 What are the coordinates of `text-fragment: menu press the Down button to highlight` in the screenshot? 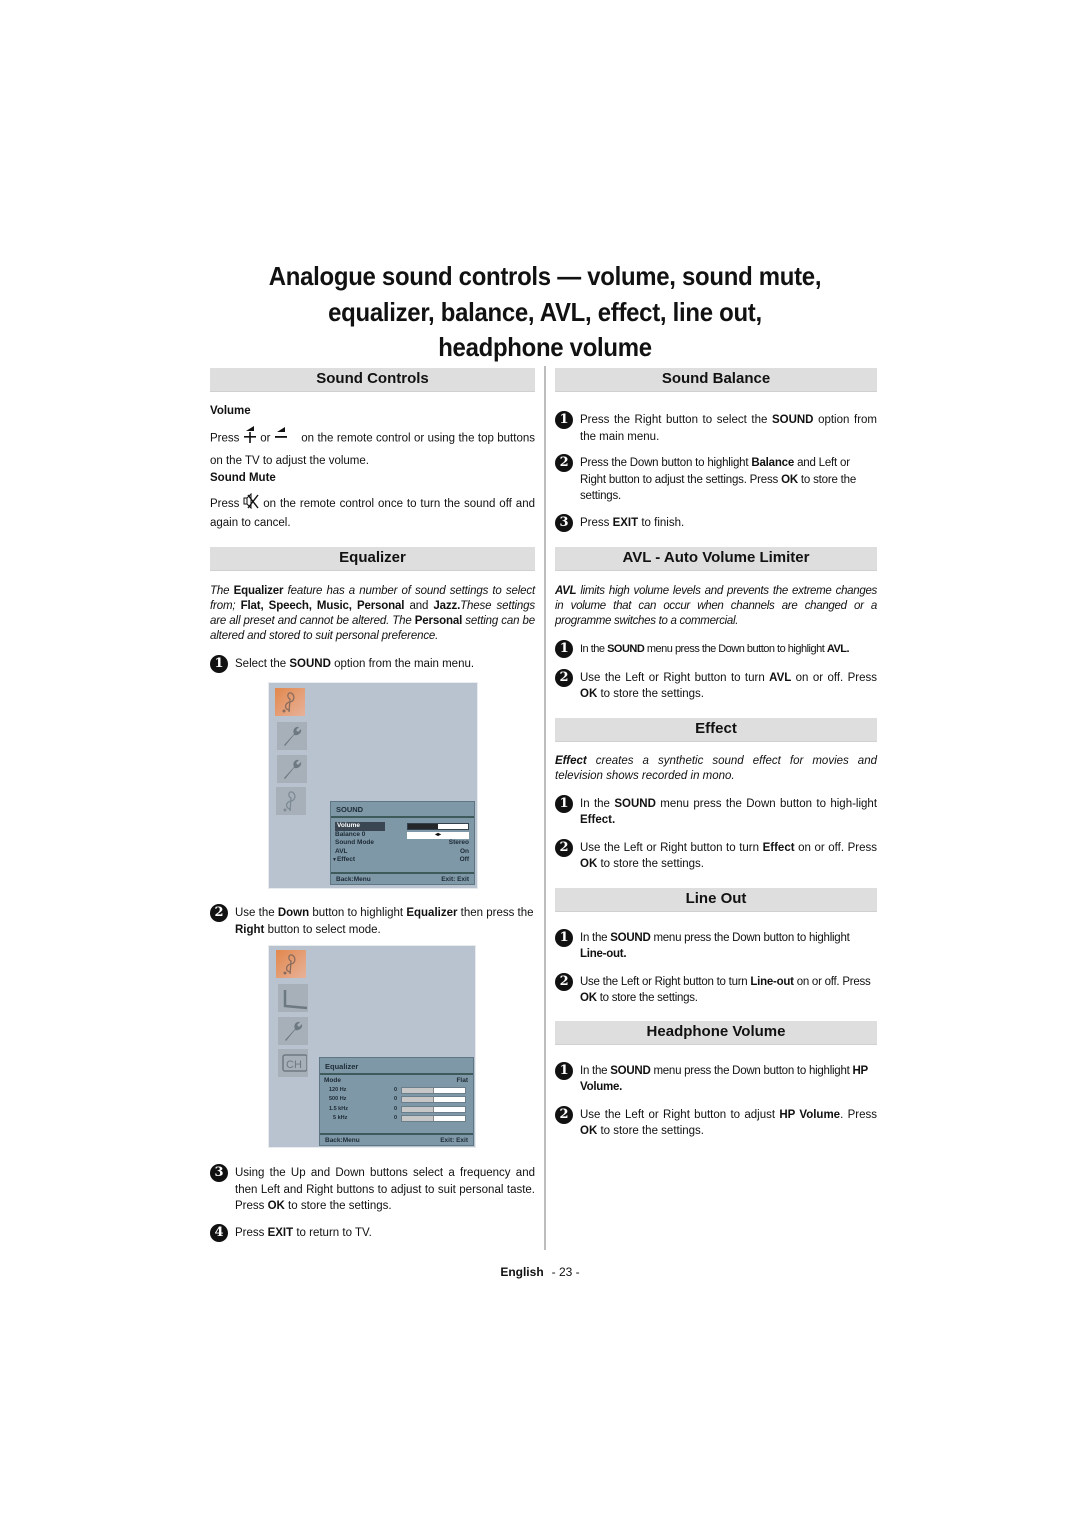 It's located at (735, 649).